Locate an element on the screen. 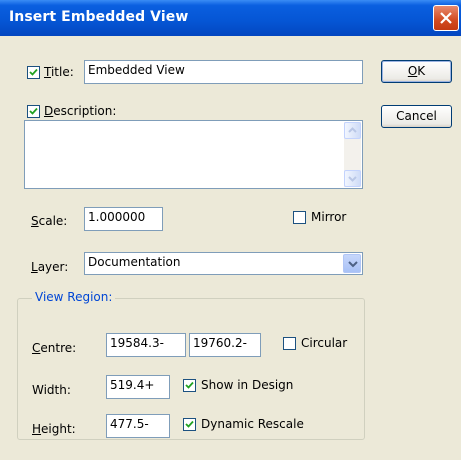  title-label-text: itle: is located at coordinates (62, 72).